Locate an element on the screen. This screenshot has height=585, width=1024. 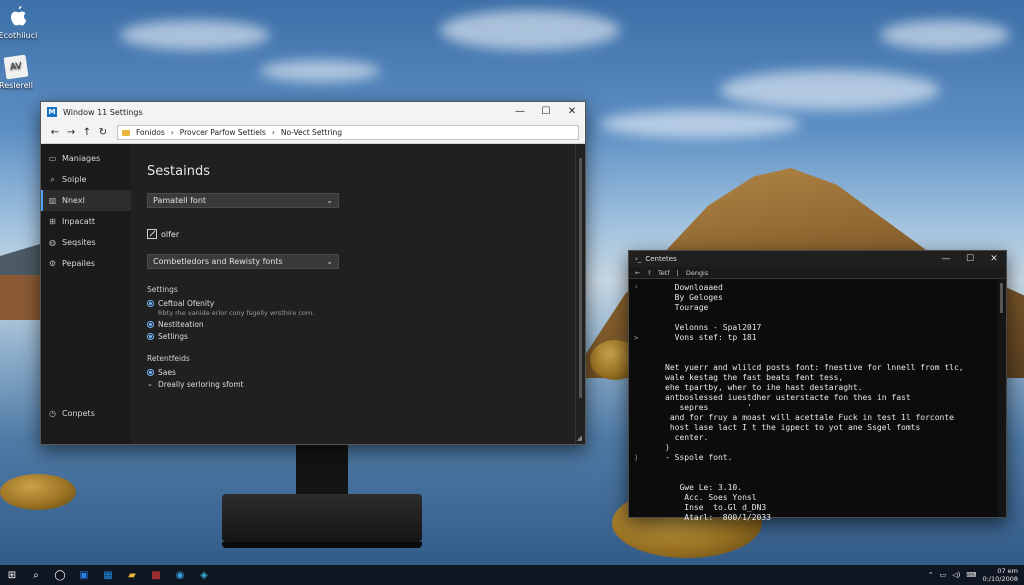
console-title-bar: ›_ Centetes — ☐ ✕ is located at coordinates (817, 259).